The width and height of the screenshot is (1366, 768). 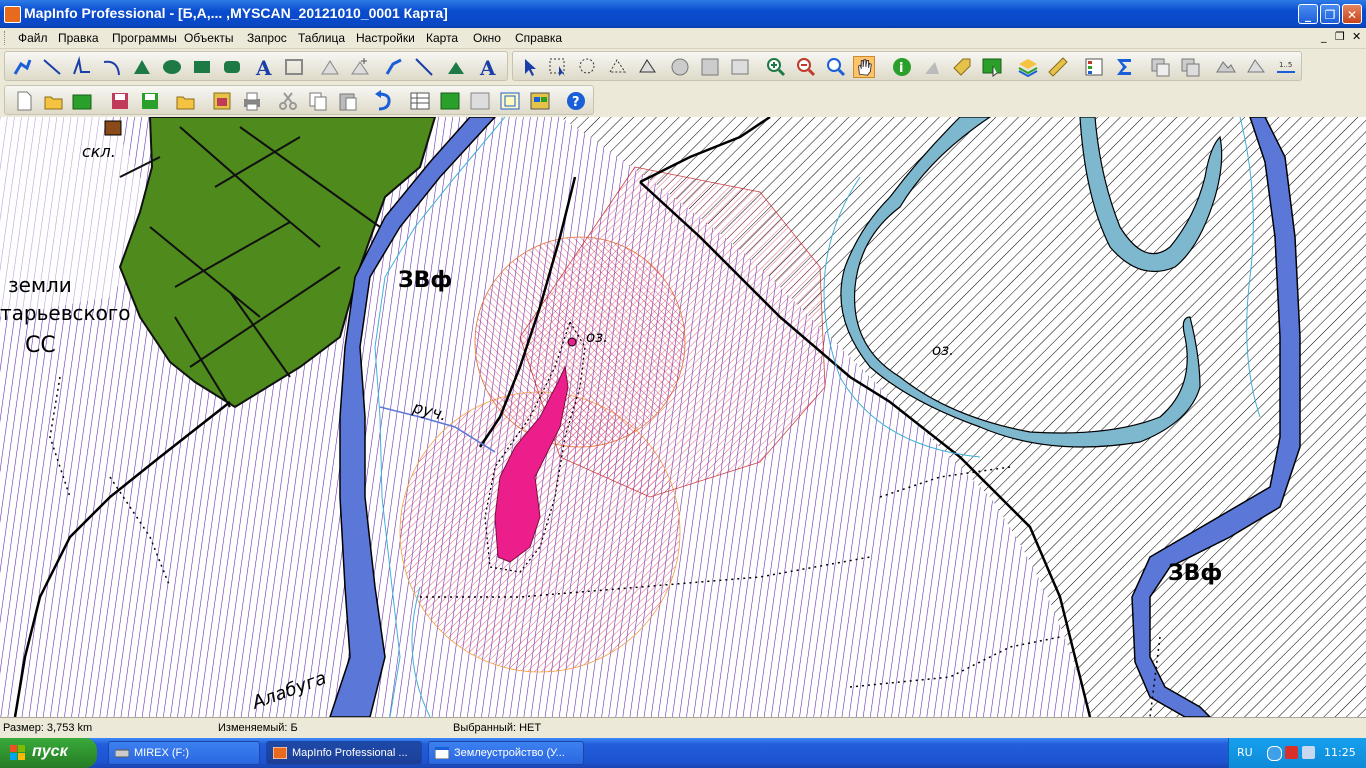 What do you see at coordinates (1308, 752) in the screenshot?
I see `display-tray-icon` at bounding box center [1308, 752].